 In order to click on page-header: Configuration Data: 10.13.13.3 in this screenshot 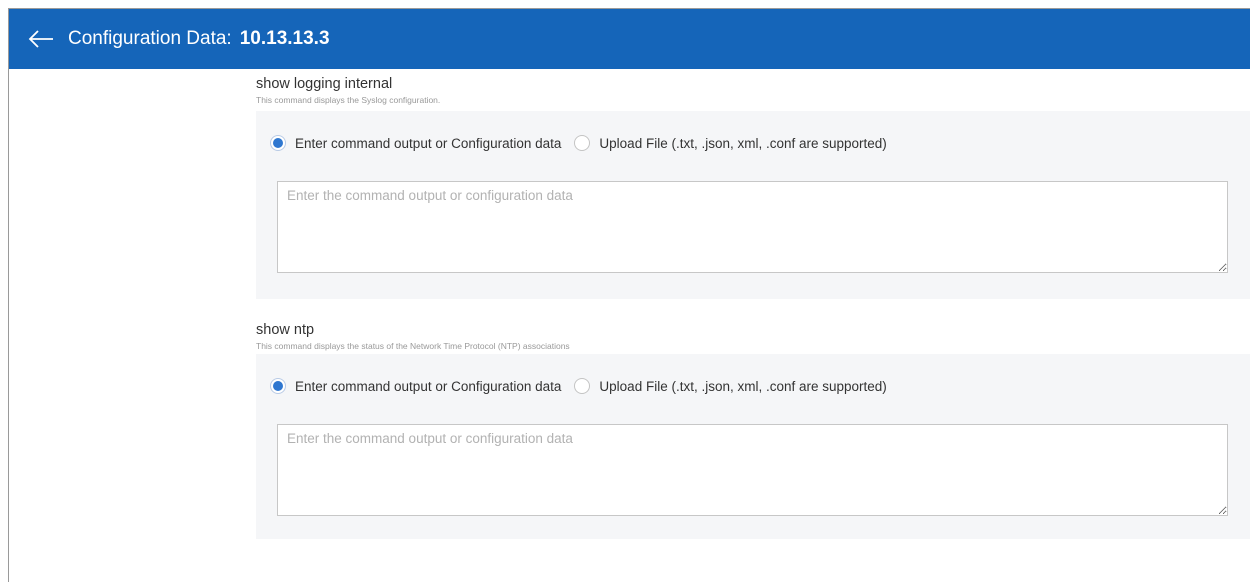, I will do `click(629, 39)`.